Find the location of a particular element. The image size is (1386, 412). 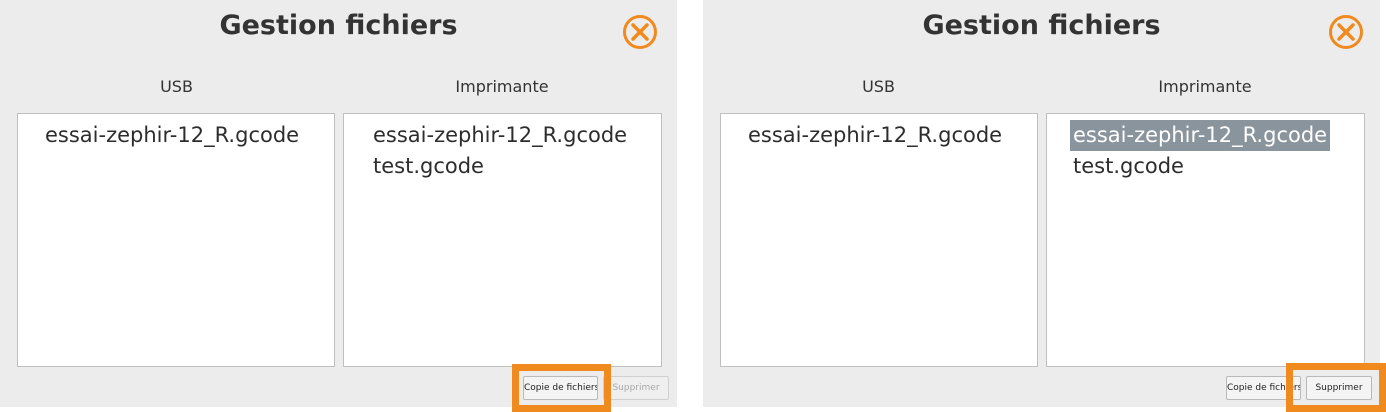

printer-file-item: essai-zephir-12_R.gcode is located at coordinates (500, 135).